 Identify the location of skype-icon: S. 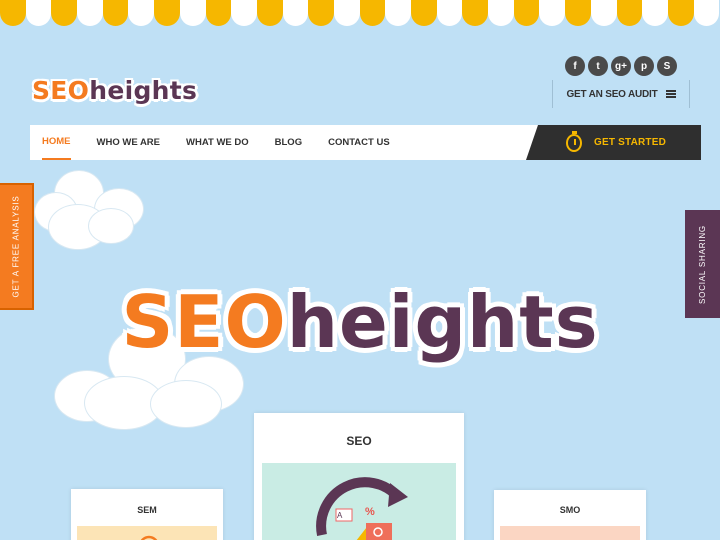
(667, 66).